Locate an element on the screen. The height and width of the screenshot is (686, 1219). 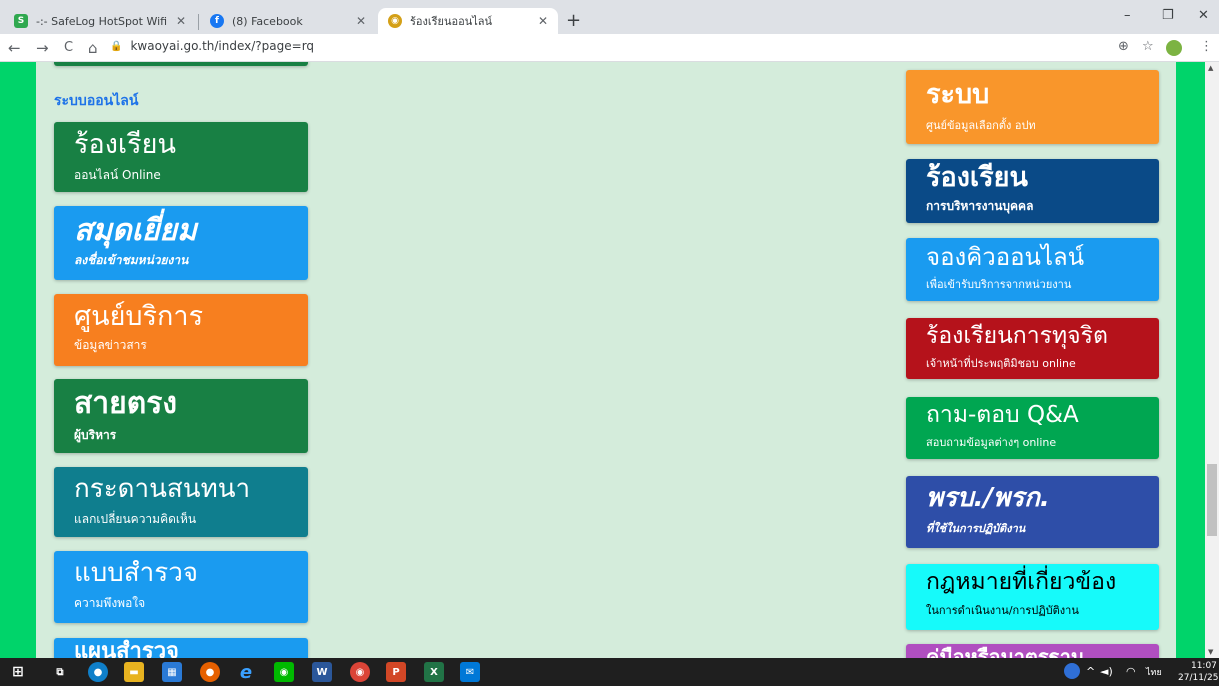
start-button: ⊞ is located at coordinates (18, 672).